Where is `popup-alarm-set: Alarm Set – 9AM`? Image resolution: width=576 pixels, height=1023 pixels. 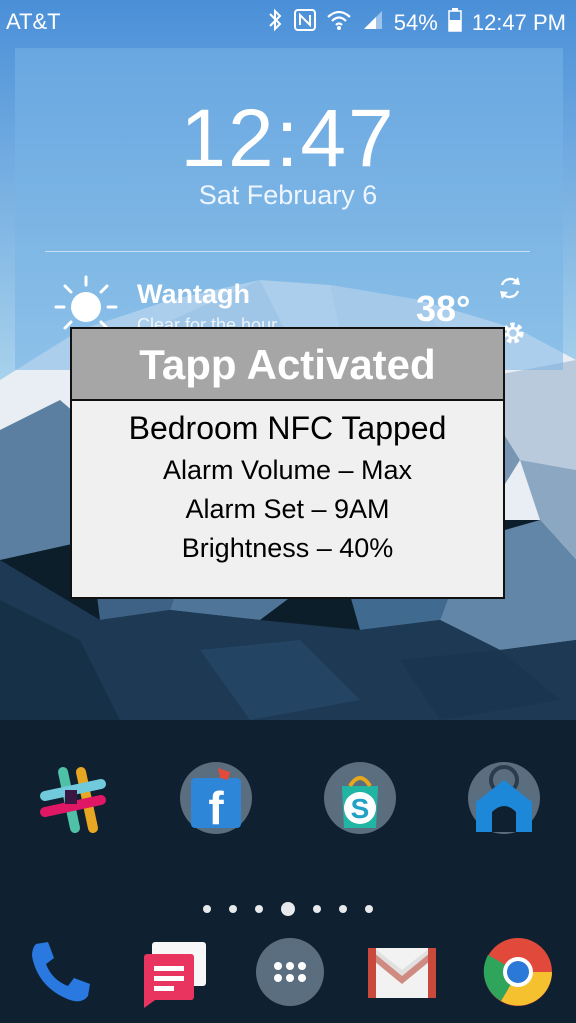
popup-alarm-set: Alarm Set – 9AM is located at coordinates (287, 509).